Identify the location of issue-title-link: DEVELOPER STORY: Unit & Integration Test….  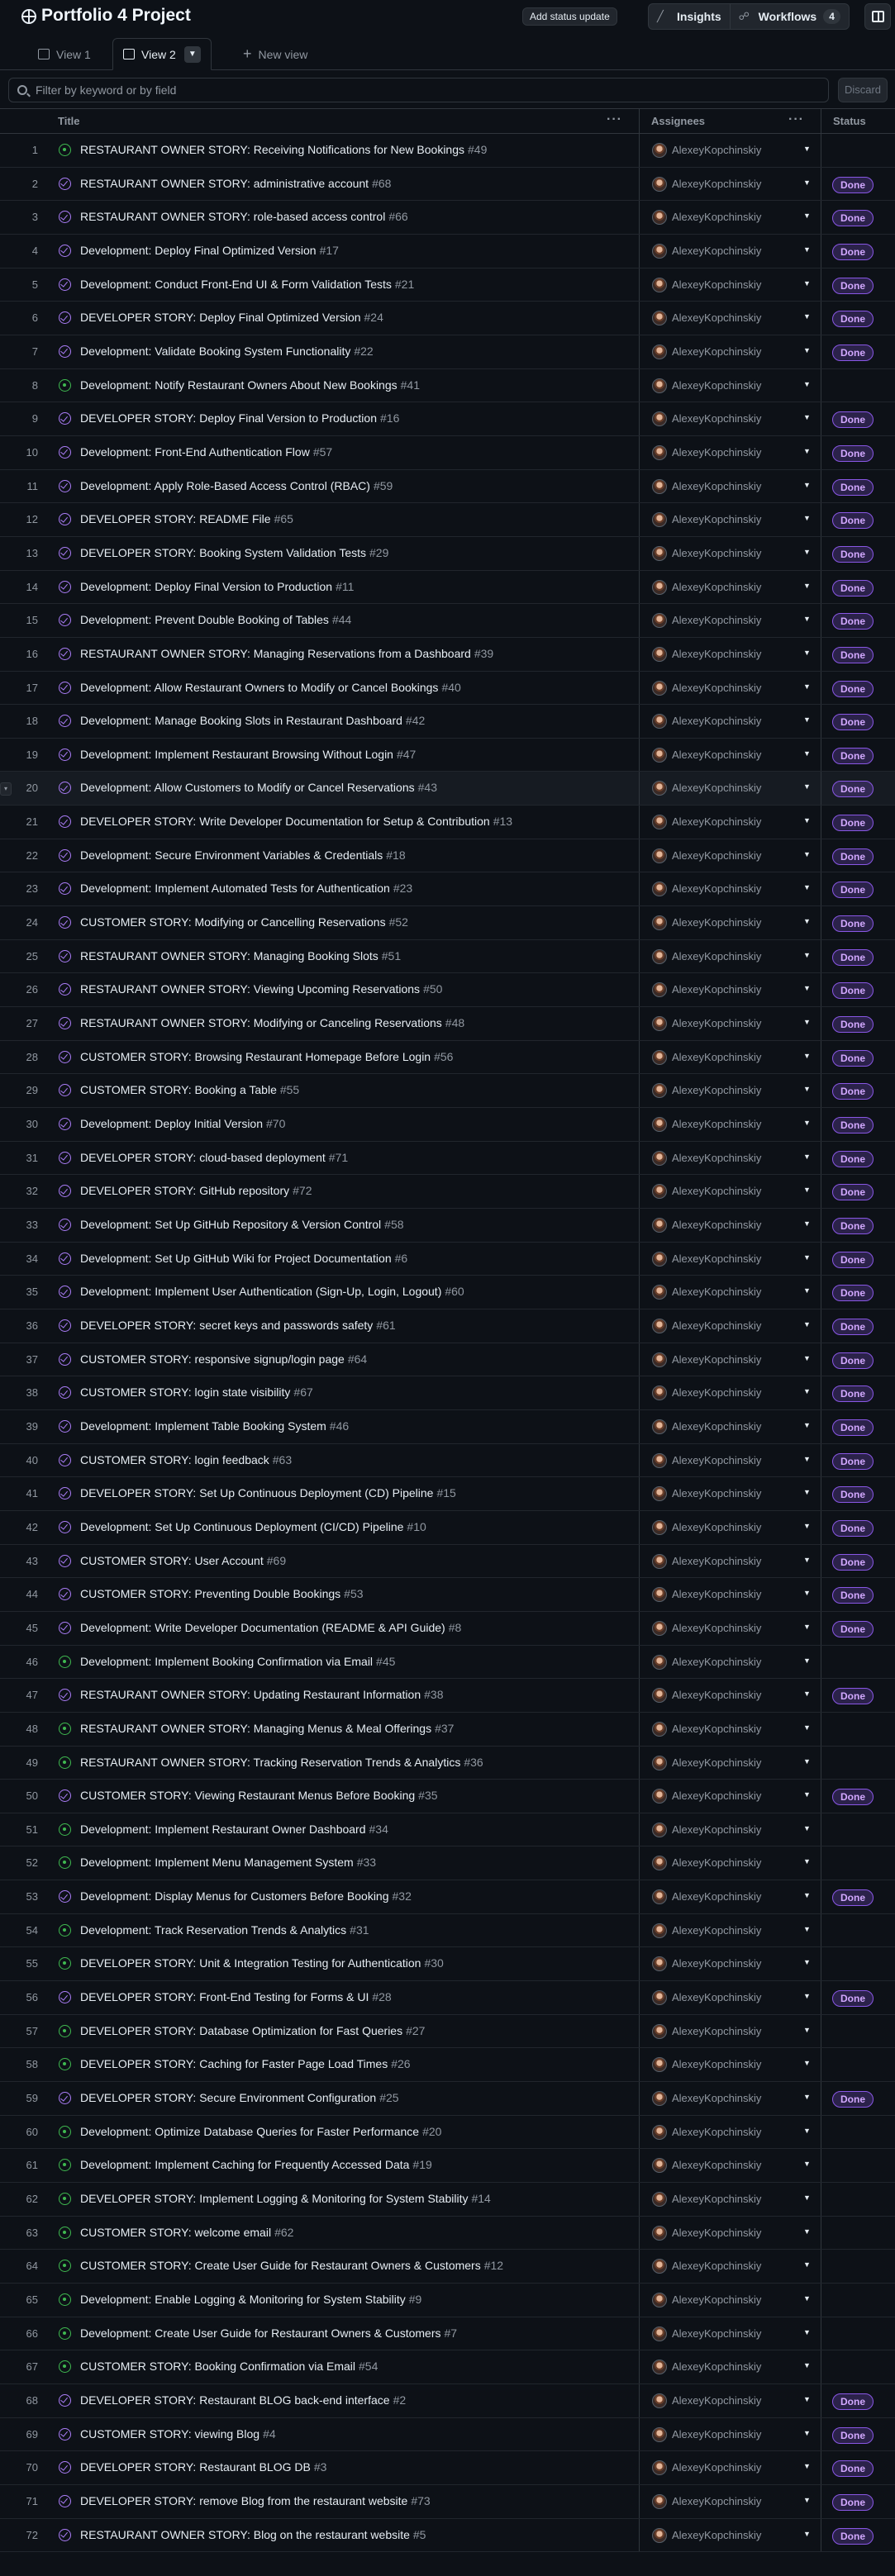
(359, 1963).